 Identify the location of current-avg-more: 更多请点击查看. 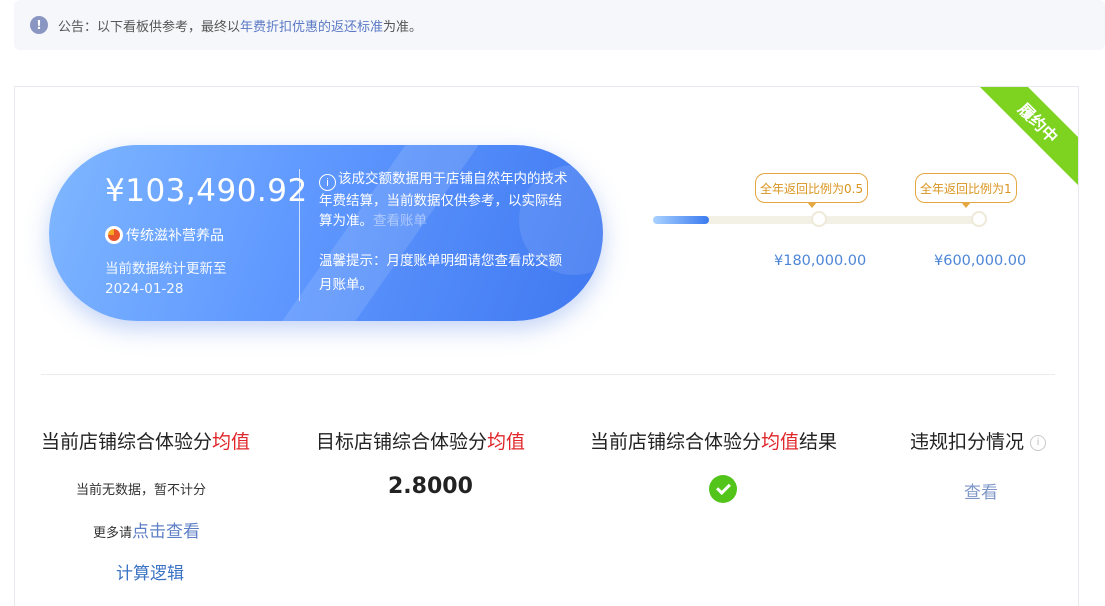
(146, 529).